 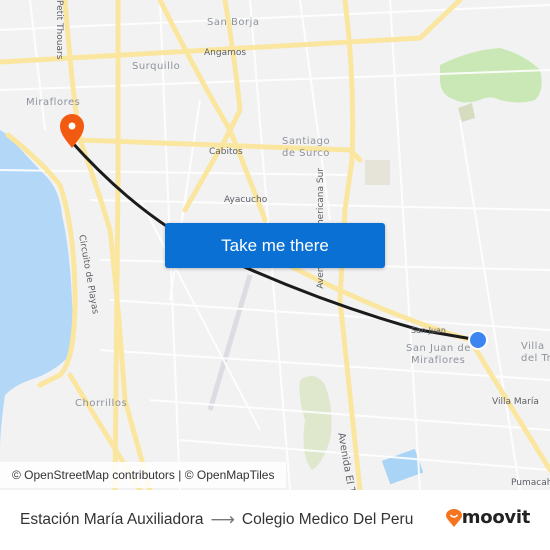 I want to click on street-label-petit-thouars: Petit Thouars, so click(x=59, y=30).